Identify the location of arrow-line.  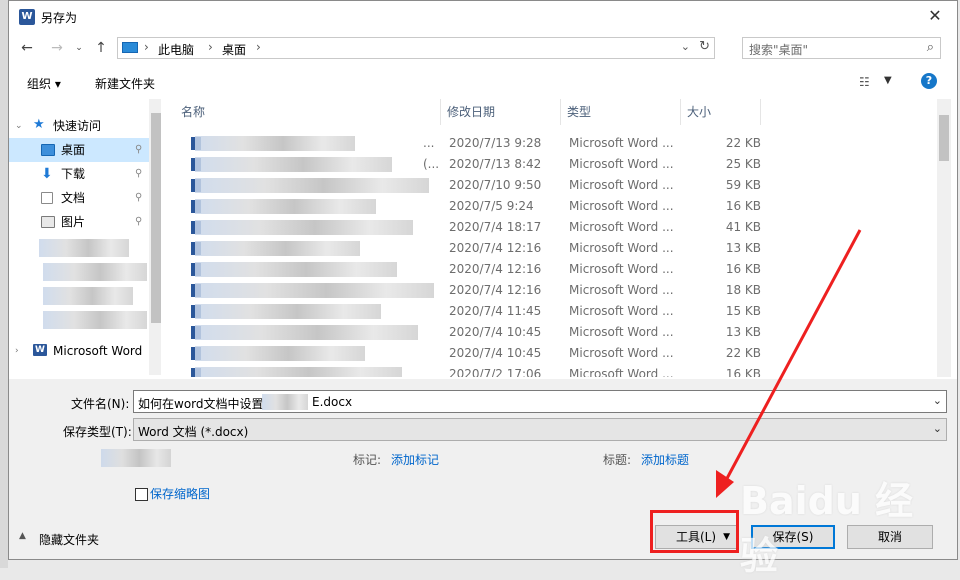
(792, 357).